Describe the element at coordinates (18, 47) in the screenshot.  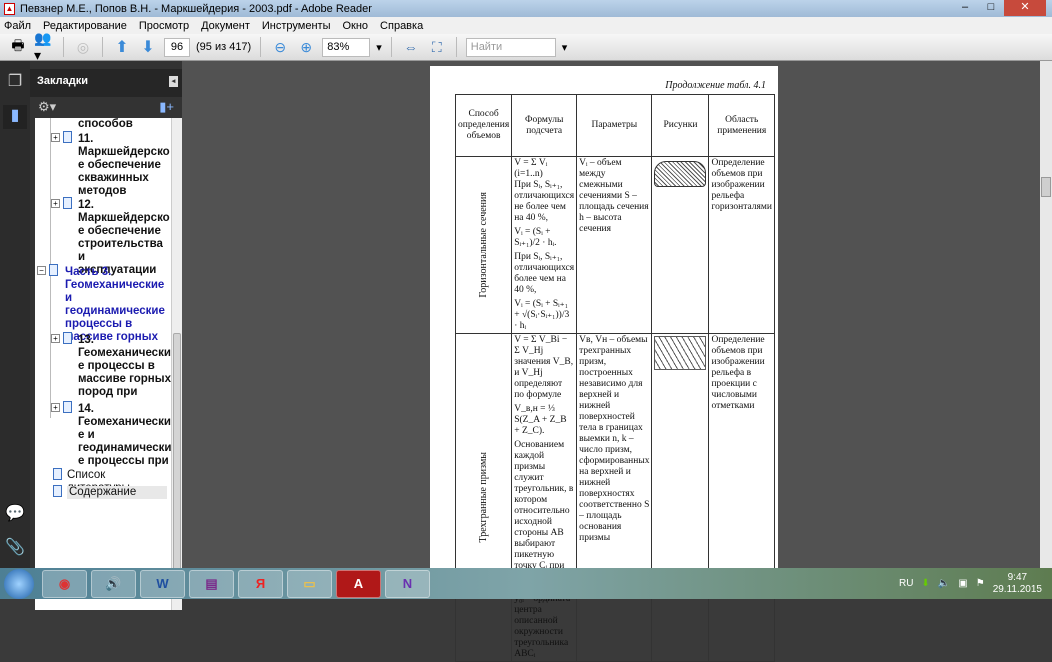
I see `print-icon: 🖶` at that location.